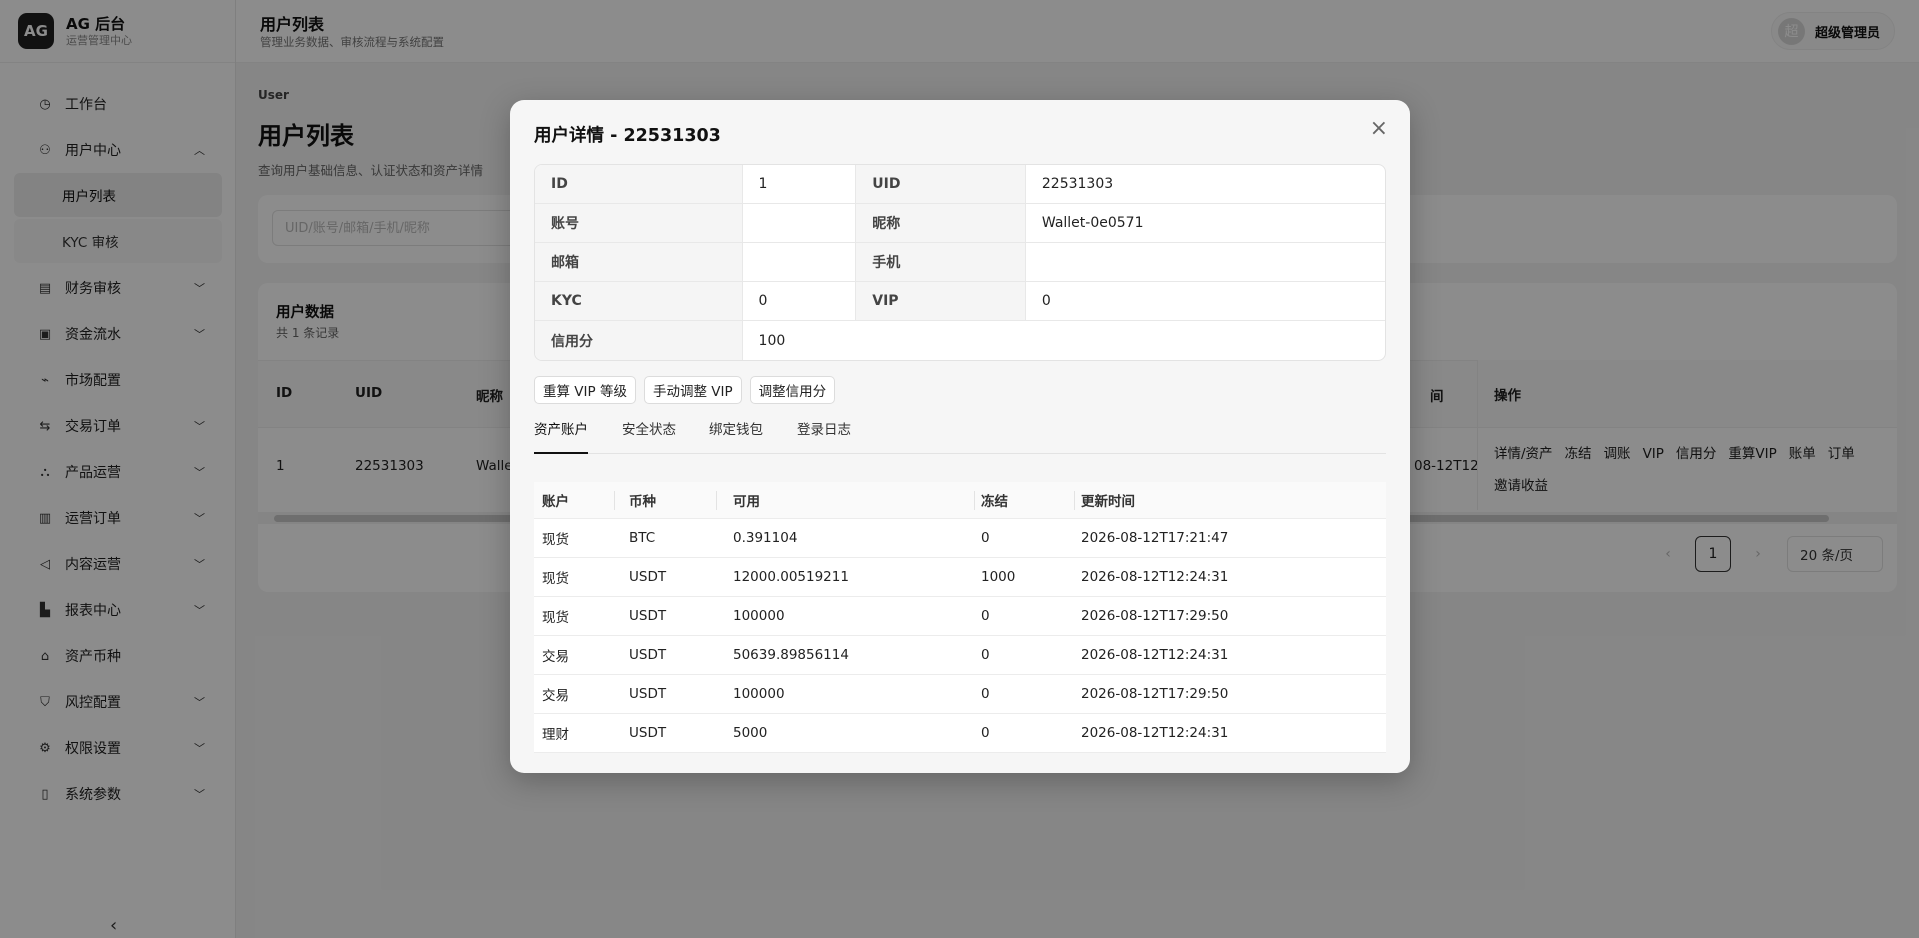 The image size is (1919, 938). What do you see at coordinates (800, 184) in the screenshot?
I see `info-value-id: 1` at bounding box center [800, 184].